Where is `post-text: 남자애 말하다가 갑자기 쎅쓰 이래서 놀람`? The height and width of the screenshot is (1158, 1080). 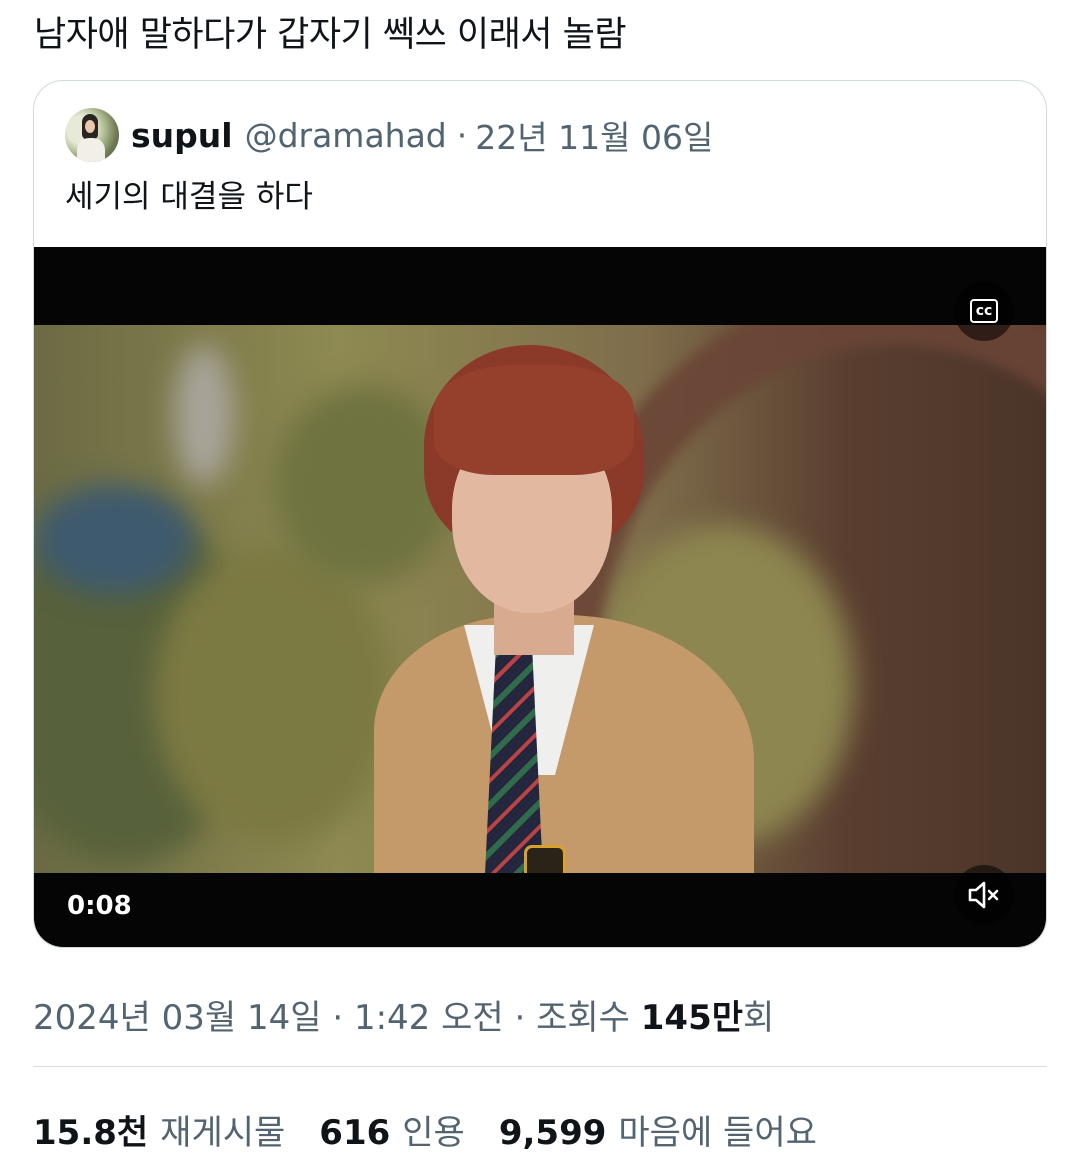
post-text: 남자애 말하다가 갑자기 쎅쓰 이래서 놀람 is located at coordinates (330, 35).